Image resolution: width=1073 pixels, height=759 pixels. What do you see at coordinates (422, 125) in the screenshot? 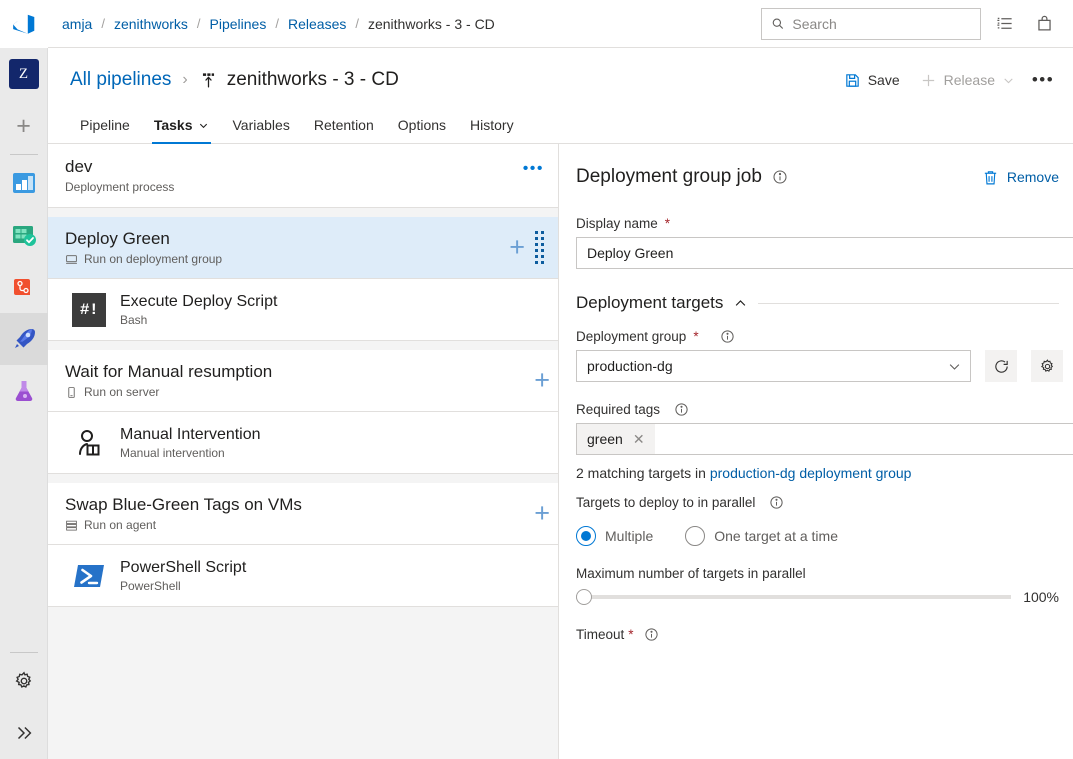
I see `tab-label: Options` at bounding box center [422, 125].